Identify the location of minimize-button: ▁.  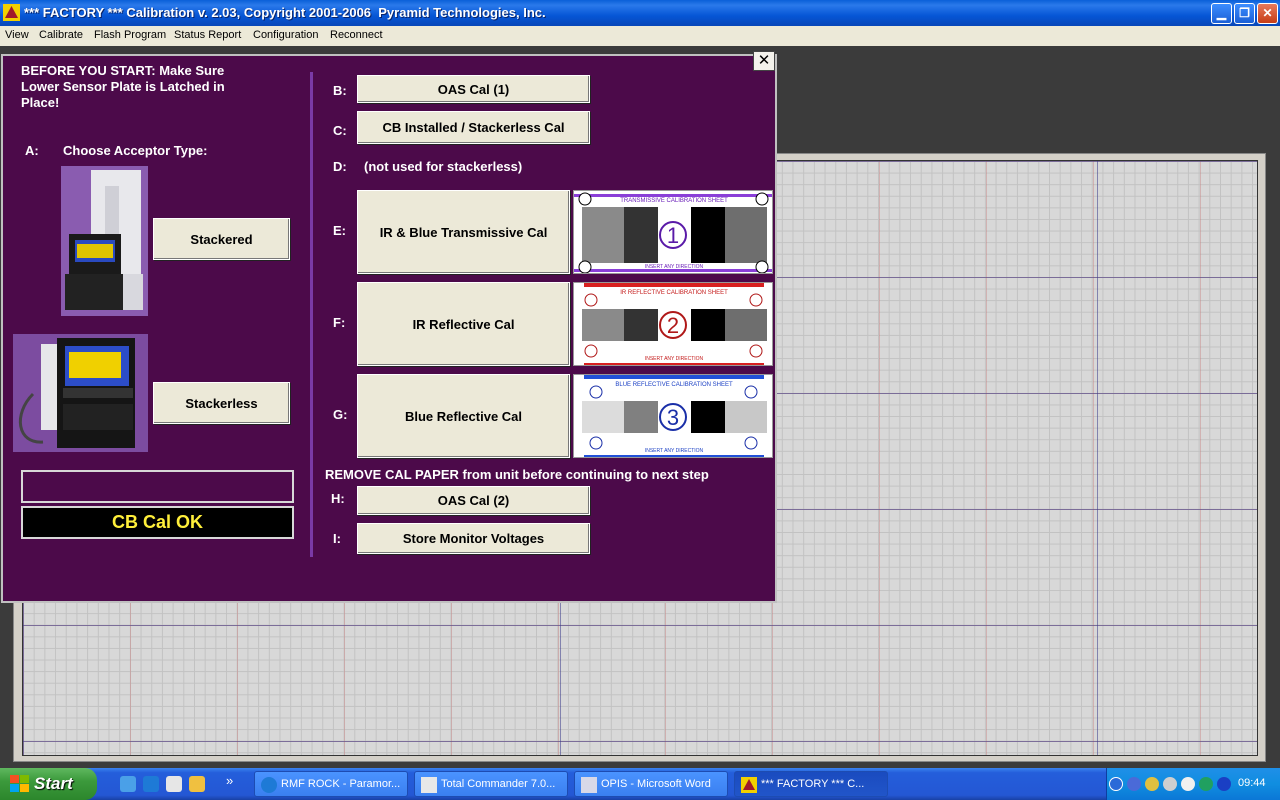
(1221, 13).